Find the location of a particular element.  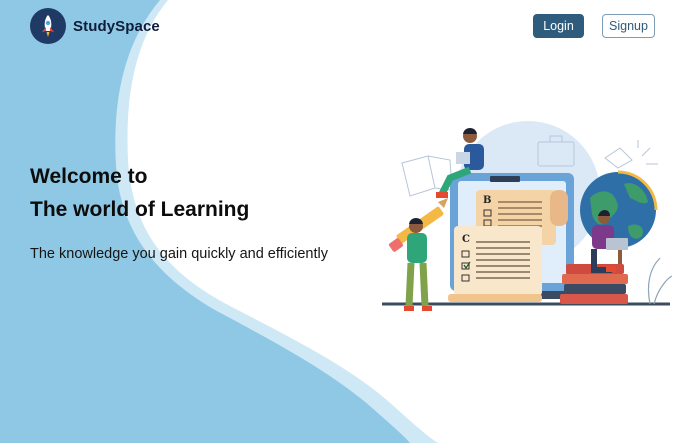

rocket-icon is located at coordinates (48, 26).